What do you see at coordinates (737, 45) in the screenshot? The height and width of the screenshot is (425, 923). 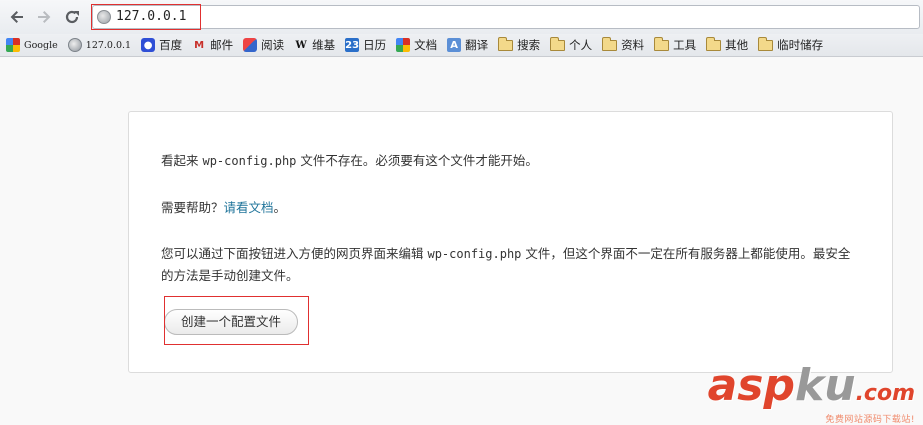 I see `bookmark-label: 其他` at bounding box center [737, 45].